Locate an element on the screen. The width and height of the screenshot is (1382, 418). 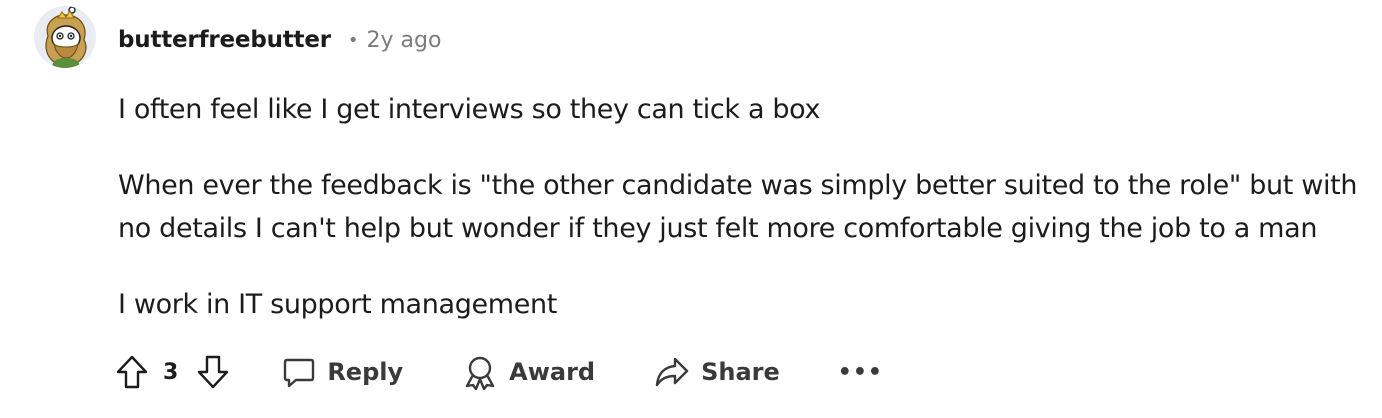
award-button: Award is located at coordinates (528, 372).